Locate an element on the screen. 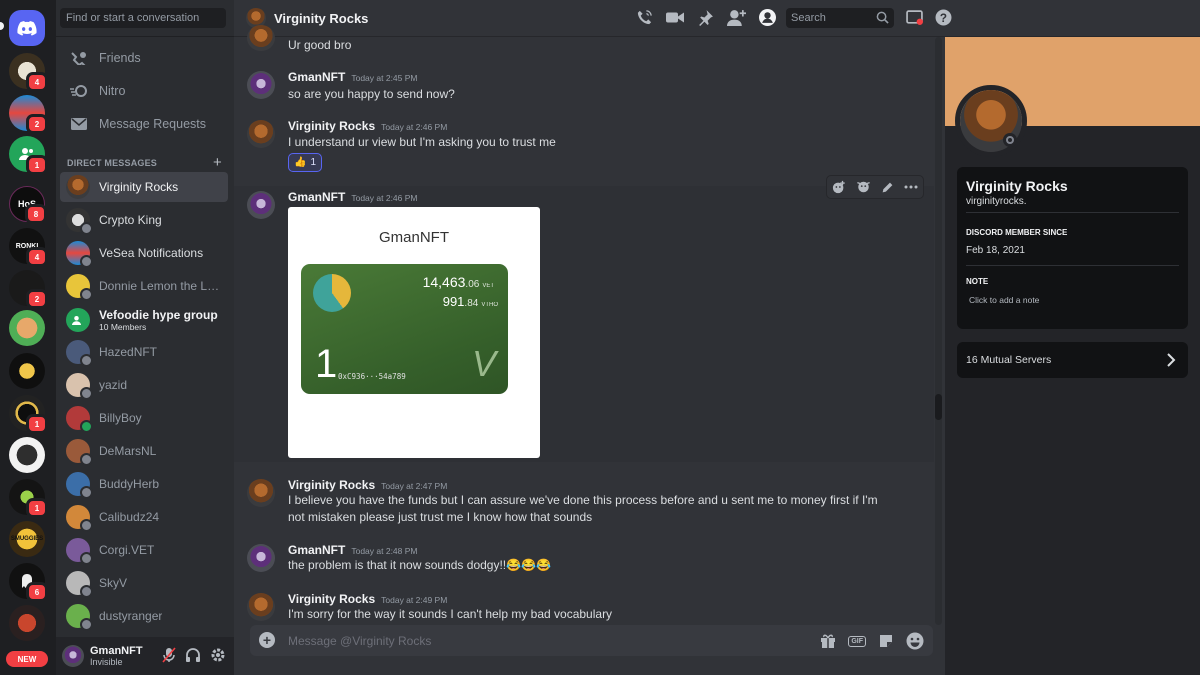 This screenshot has width=1200, height=675. dm-item: BuddyHerb is located at coordinates (144, 484).